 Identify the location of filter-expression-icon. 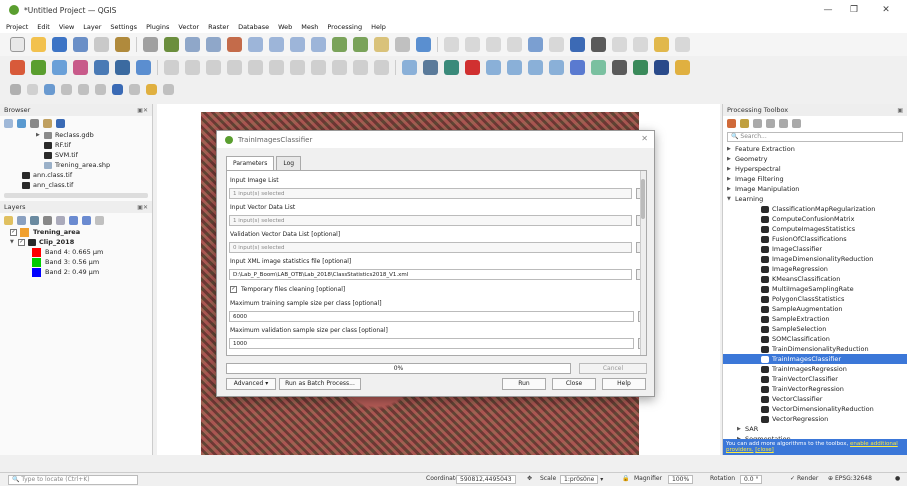
(60, 220).